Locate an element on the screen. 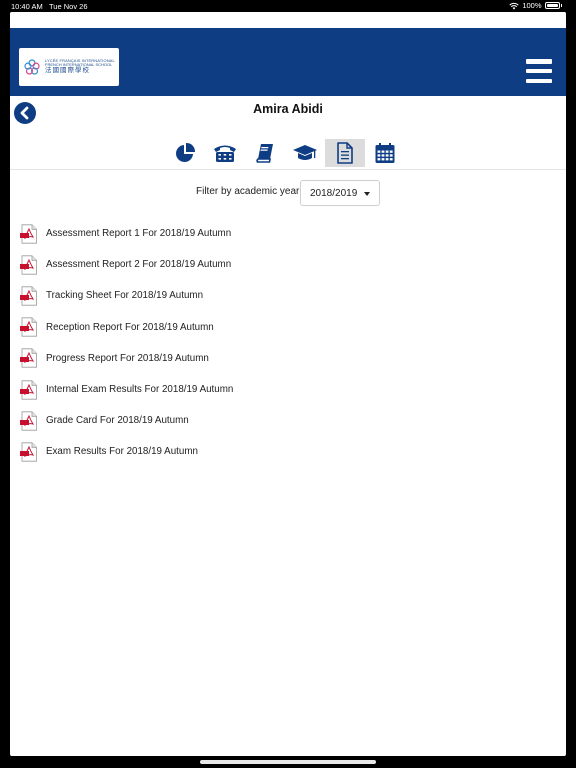 The image size is (576, 768). battery-icon is located at coordinates (552, 5).